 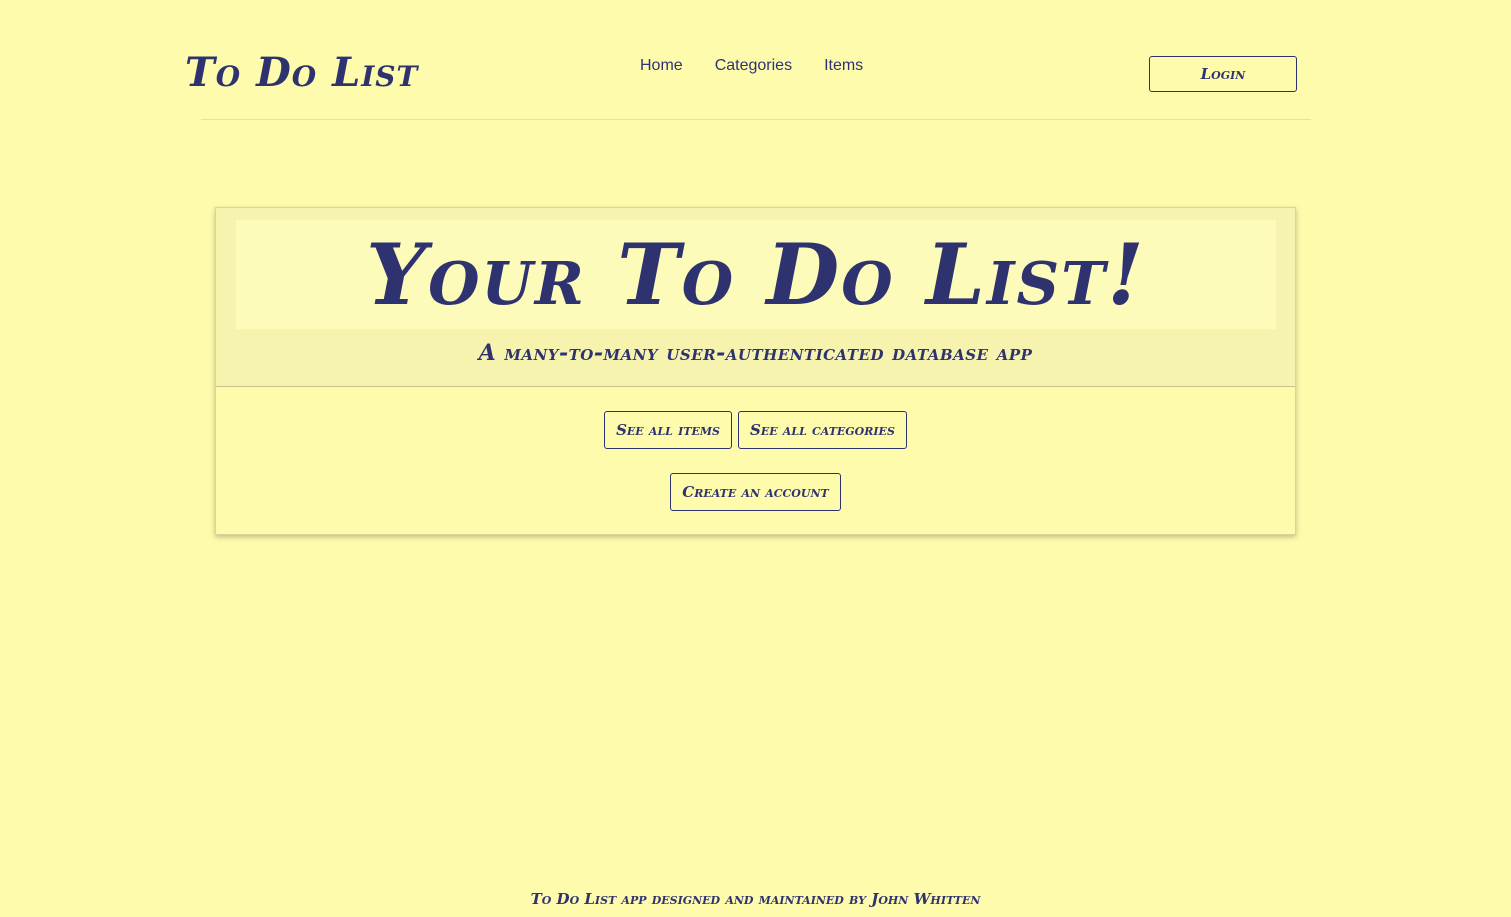 I want to click on nav-link-categories: Categories, so click(x=753, y=66).